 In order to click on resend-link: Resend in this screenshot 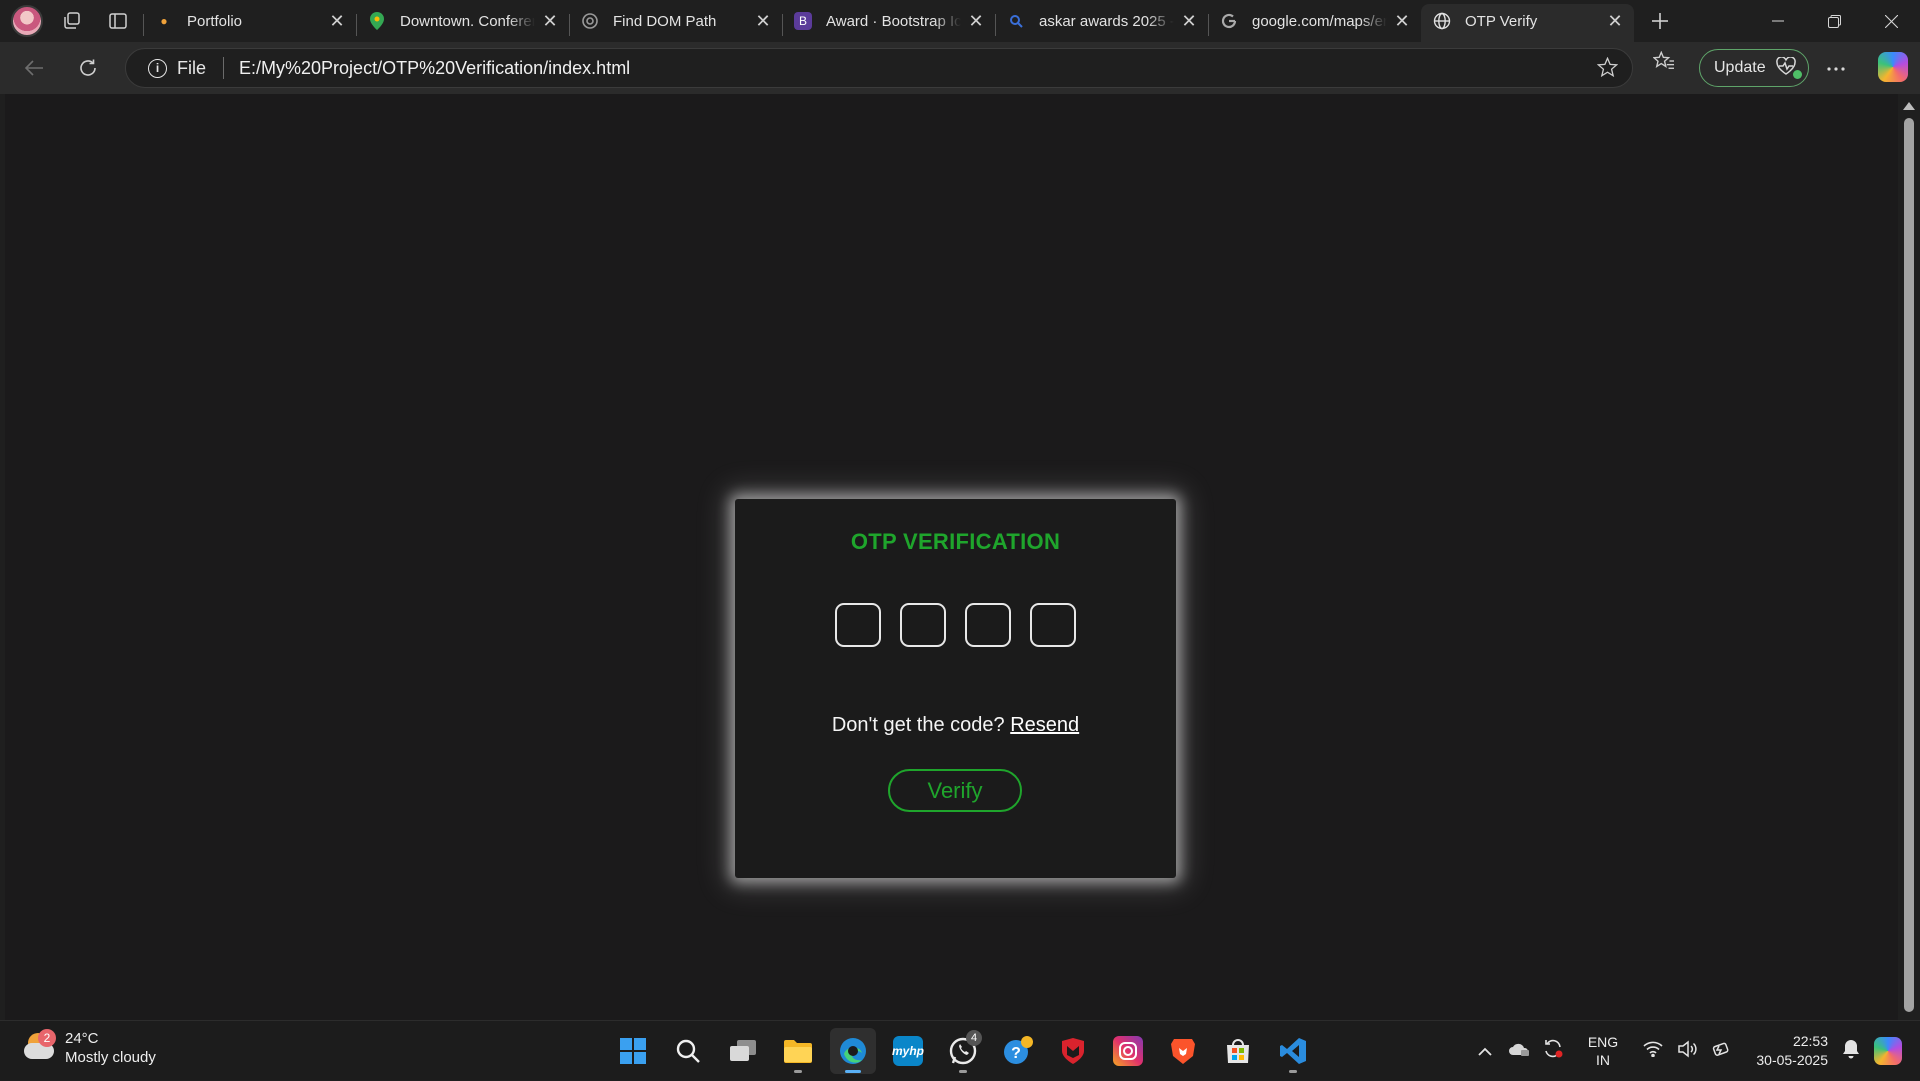, I will do `click(1044, 725)`.